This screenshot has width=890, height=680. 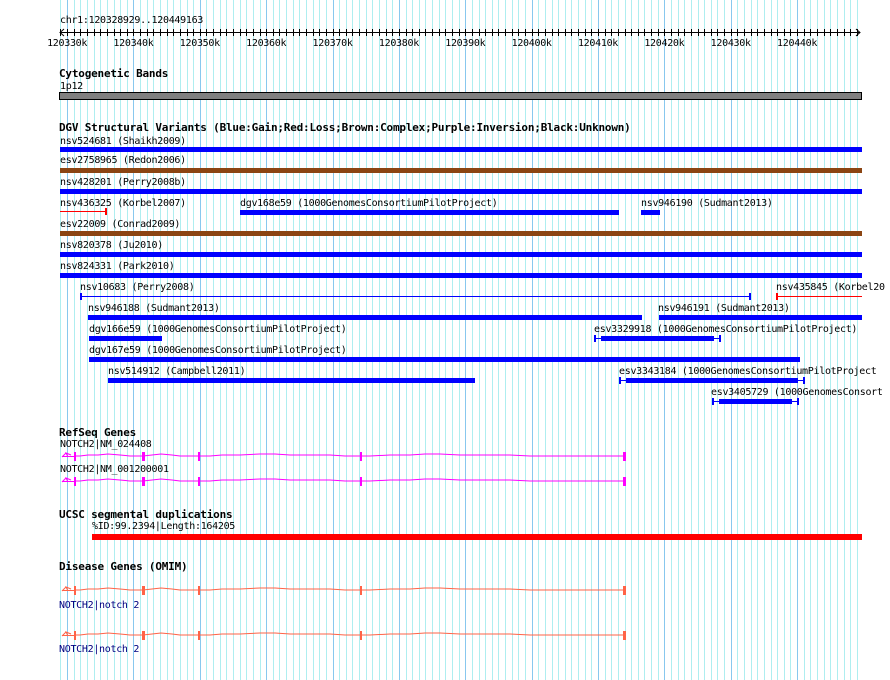 What do you see at coordinates (133, 43) in the screenshot?
I see `ruler-tick-label: 120340k` at bounding box center [133, 43].